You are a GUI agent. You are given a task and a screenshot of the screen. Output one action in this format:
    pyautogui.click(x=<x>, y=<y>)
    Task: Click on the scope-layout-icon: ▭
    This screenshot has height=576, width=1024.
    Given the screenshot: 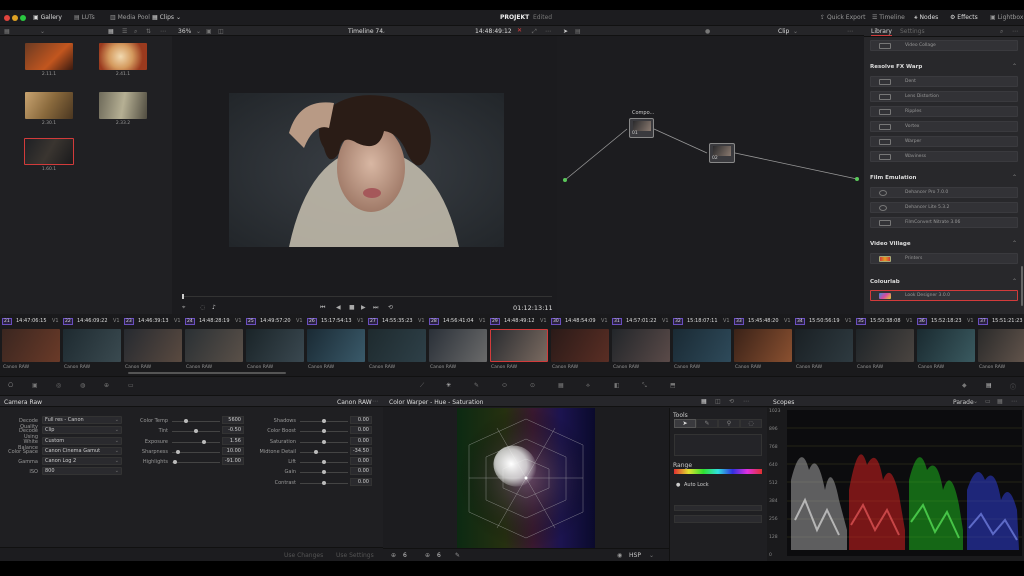 What is the action you would take?
    pyautogui.click(x=988, y=401)
    